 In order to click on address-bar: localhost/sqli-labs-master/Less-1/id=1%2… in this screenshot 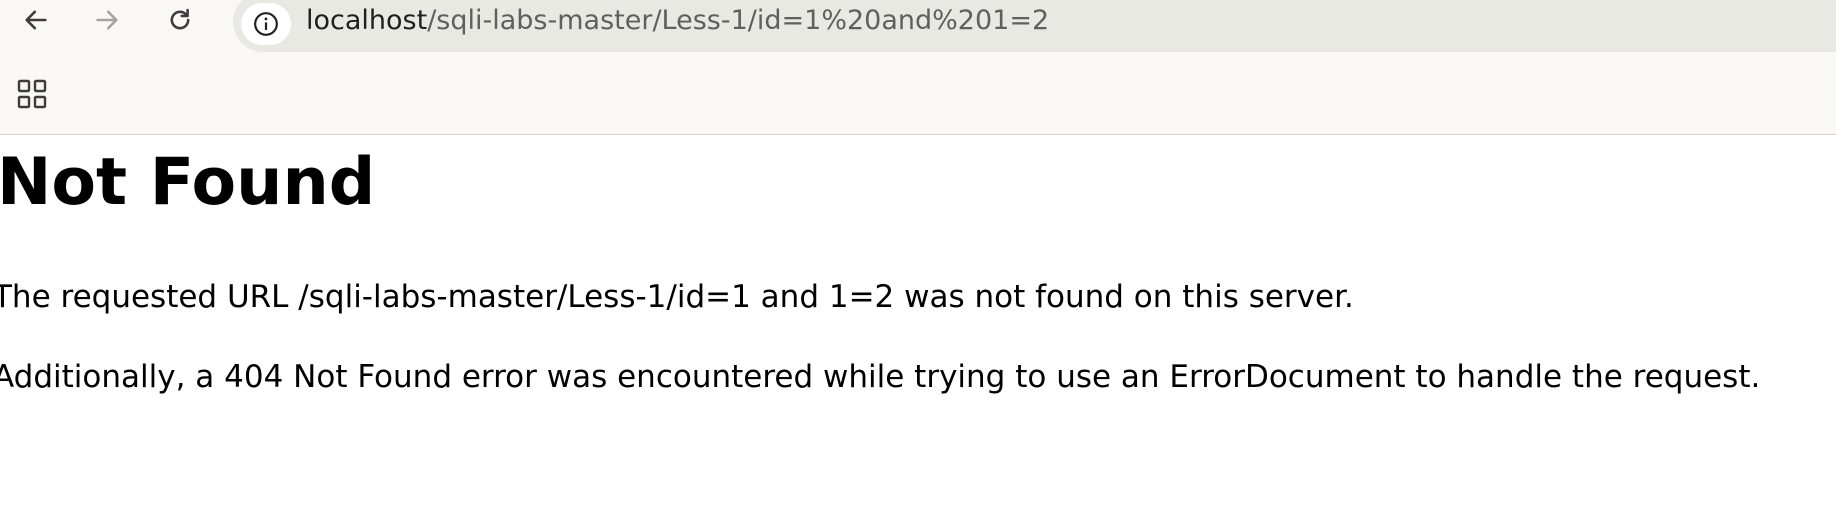, I will do `click(1034, 26)`.